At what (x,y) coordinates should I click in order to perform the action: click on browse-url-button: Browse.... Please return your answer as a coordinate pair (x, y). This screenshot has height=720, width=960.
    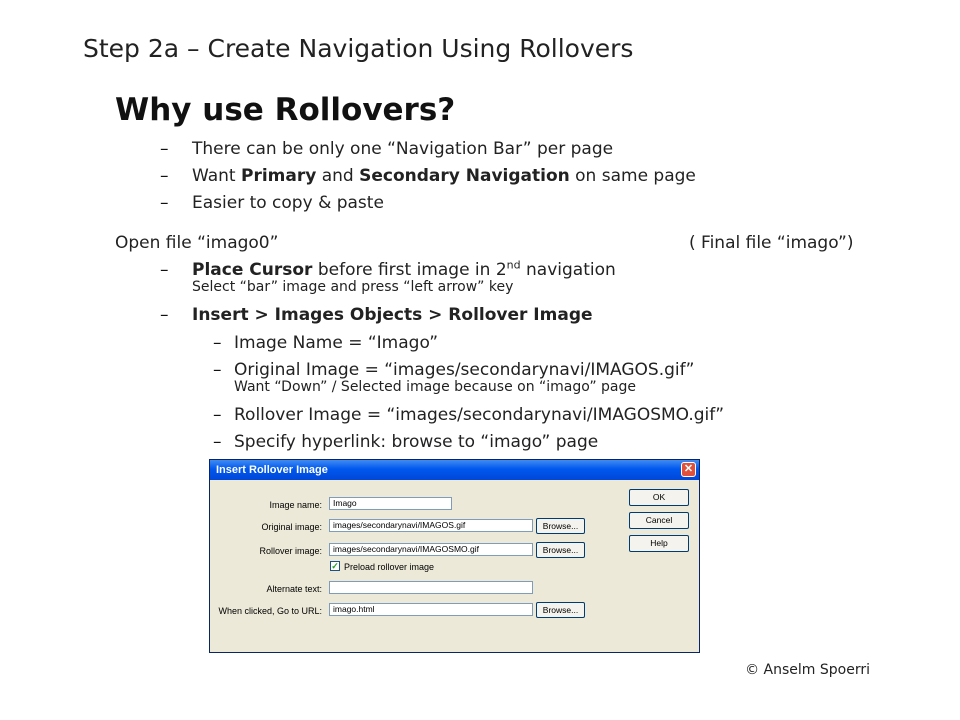
    Looking at the image, I should click on (560, 610).